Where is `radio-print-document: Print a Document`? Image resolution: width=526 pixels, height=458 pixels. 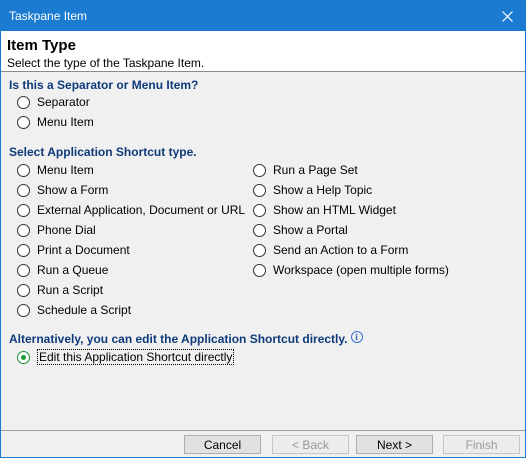
radio-print-document: Print a Document is located at coordinates (73, 250).